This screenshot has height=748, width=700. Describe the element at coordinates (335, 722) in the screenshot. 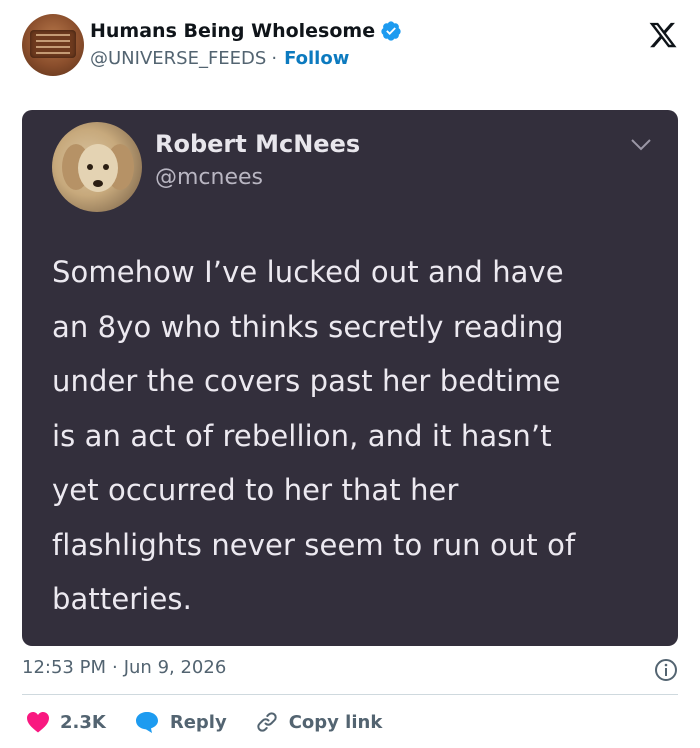

I see `copy-link-label: Copy link` at that location.